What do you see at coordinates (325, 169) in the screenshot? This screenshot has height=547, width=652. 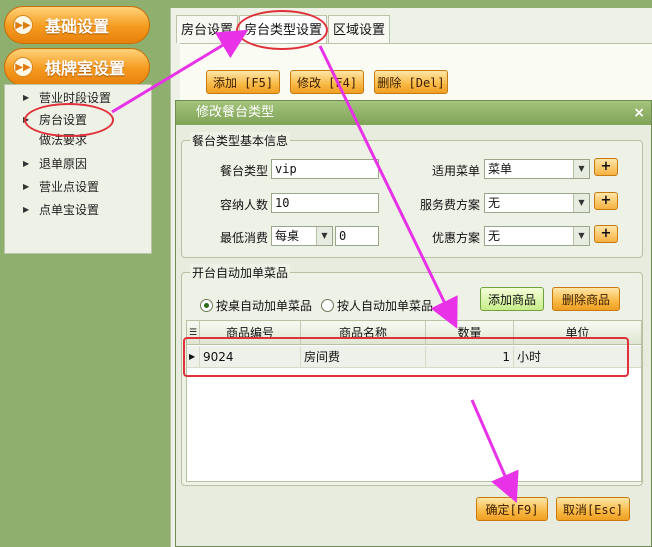 I see `table-type-input: vip` at bounding box center [325, 169].